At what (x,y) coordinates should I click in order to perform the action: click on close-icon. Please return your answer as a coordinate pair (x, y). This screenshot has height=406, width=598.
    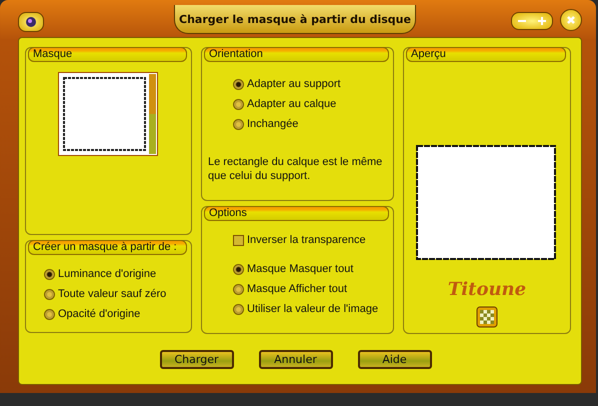
    Looking at the image, I should click on (571, 20).